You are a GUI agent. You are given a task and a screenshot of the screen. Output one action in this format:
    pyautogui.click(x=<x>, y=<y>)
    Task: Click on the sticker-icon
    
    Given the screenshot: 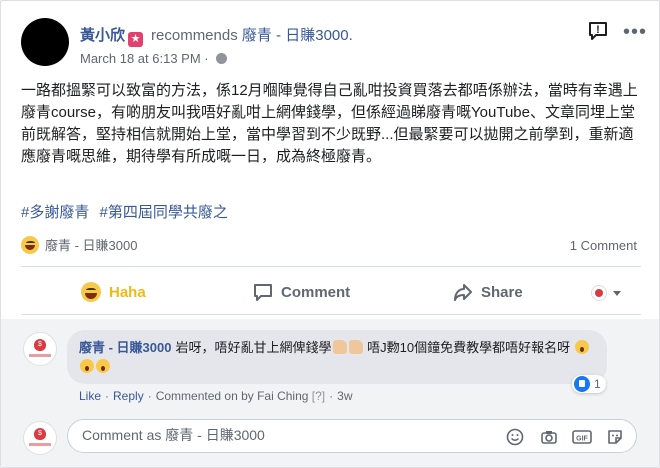 What is the action you would take?
    pyautogui.click(x=615, y=437)
    